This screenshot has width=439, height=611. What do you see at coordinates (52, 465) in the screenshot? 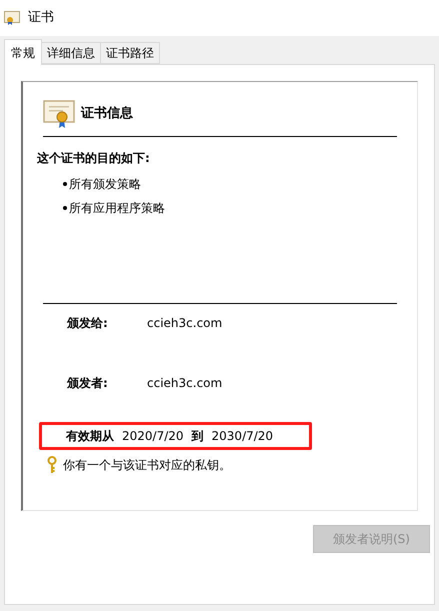
I see `key-icon` at bounding box center [52, 465].